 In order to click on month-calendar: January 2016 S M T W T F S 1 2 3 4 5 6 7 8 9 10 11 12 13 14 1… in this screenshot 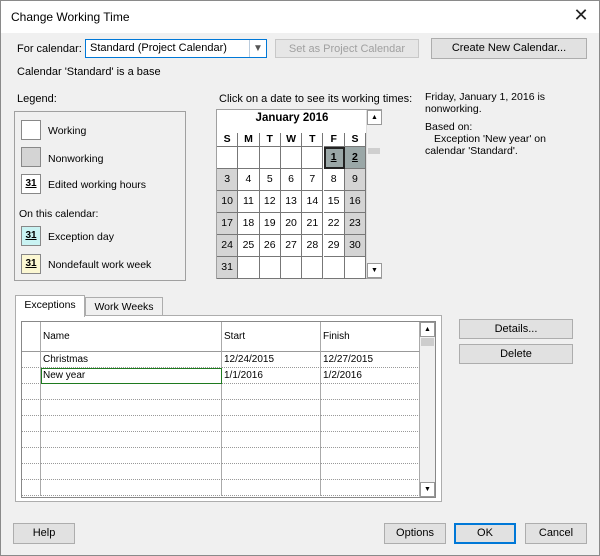, I will do `click(299, 194)`.